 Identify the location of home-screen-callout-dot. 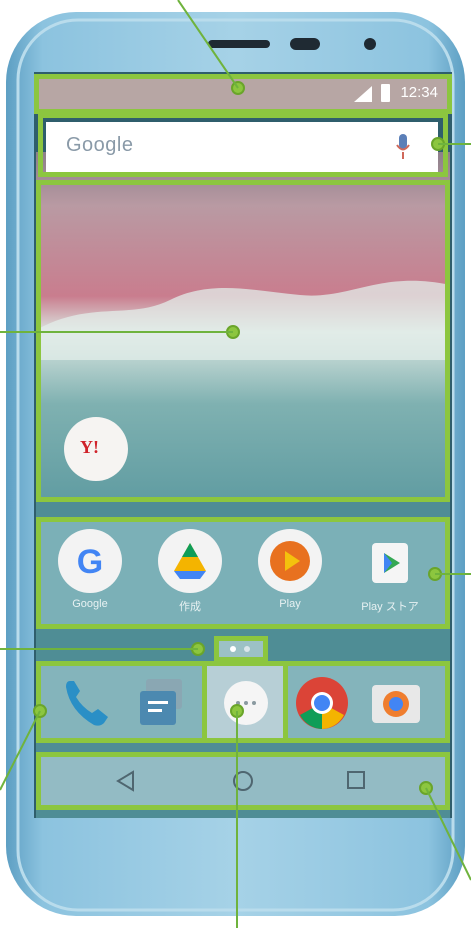
(233, 332).